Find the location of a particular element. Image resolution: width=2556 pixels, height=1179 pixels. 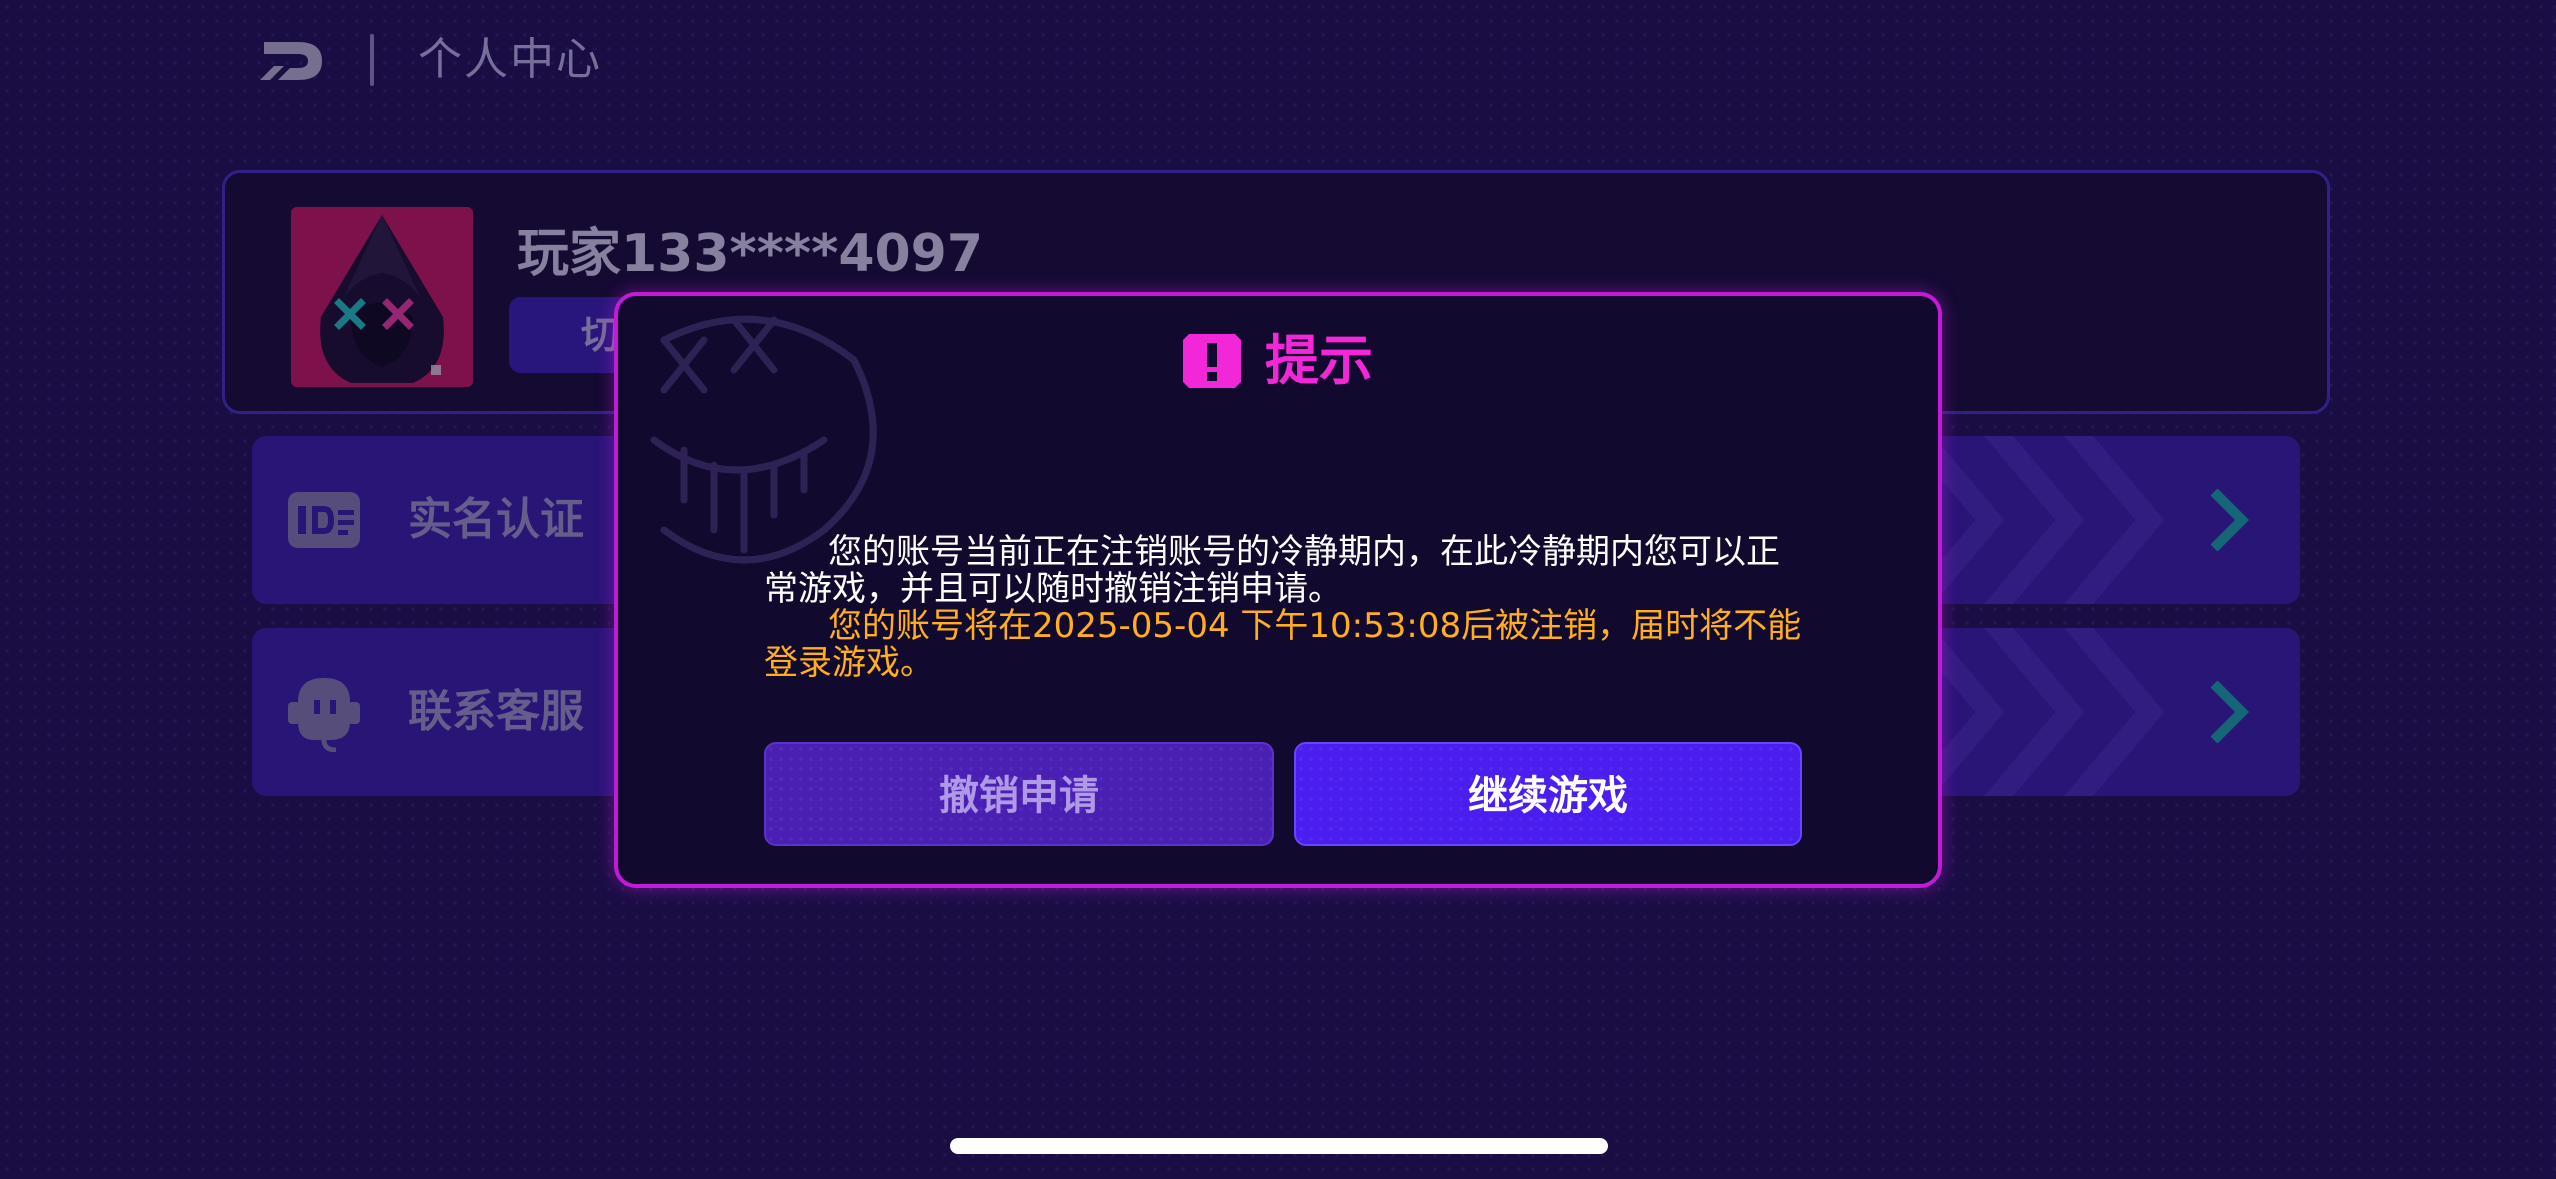

dialog-title: 提示 is located at coordinates (1319, 360).